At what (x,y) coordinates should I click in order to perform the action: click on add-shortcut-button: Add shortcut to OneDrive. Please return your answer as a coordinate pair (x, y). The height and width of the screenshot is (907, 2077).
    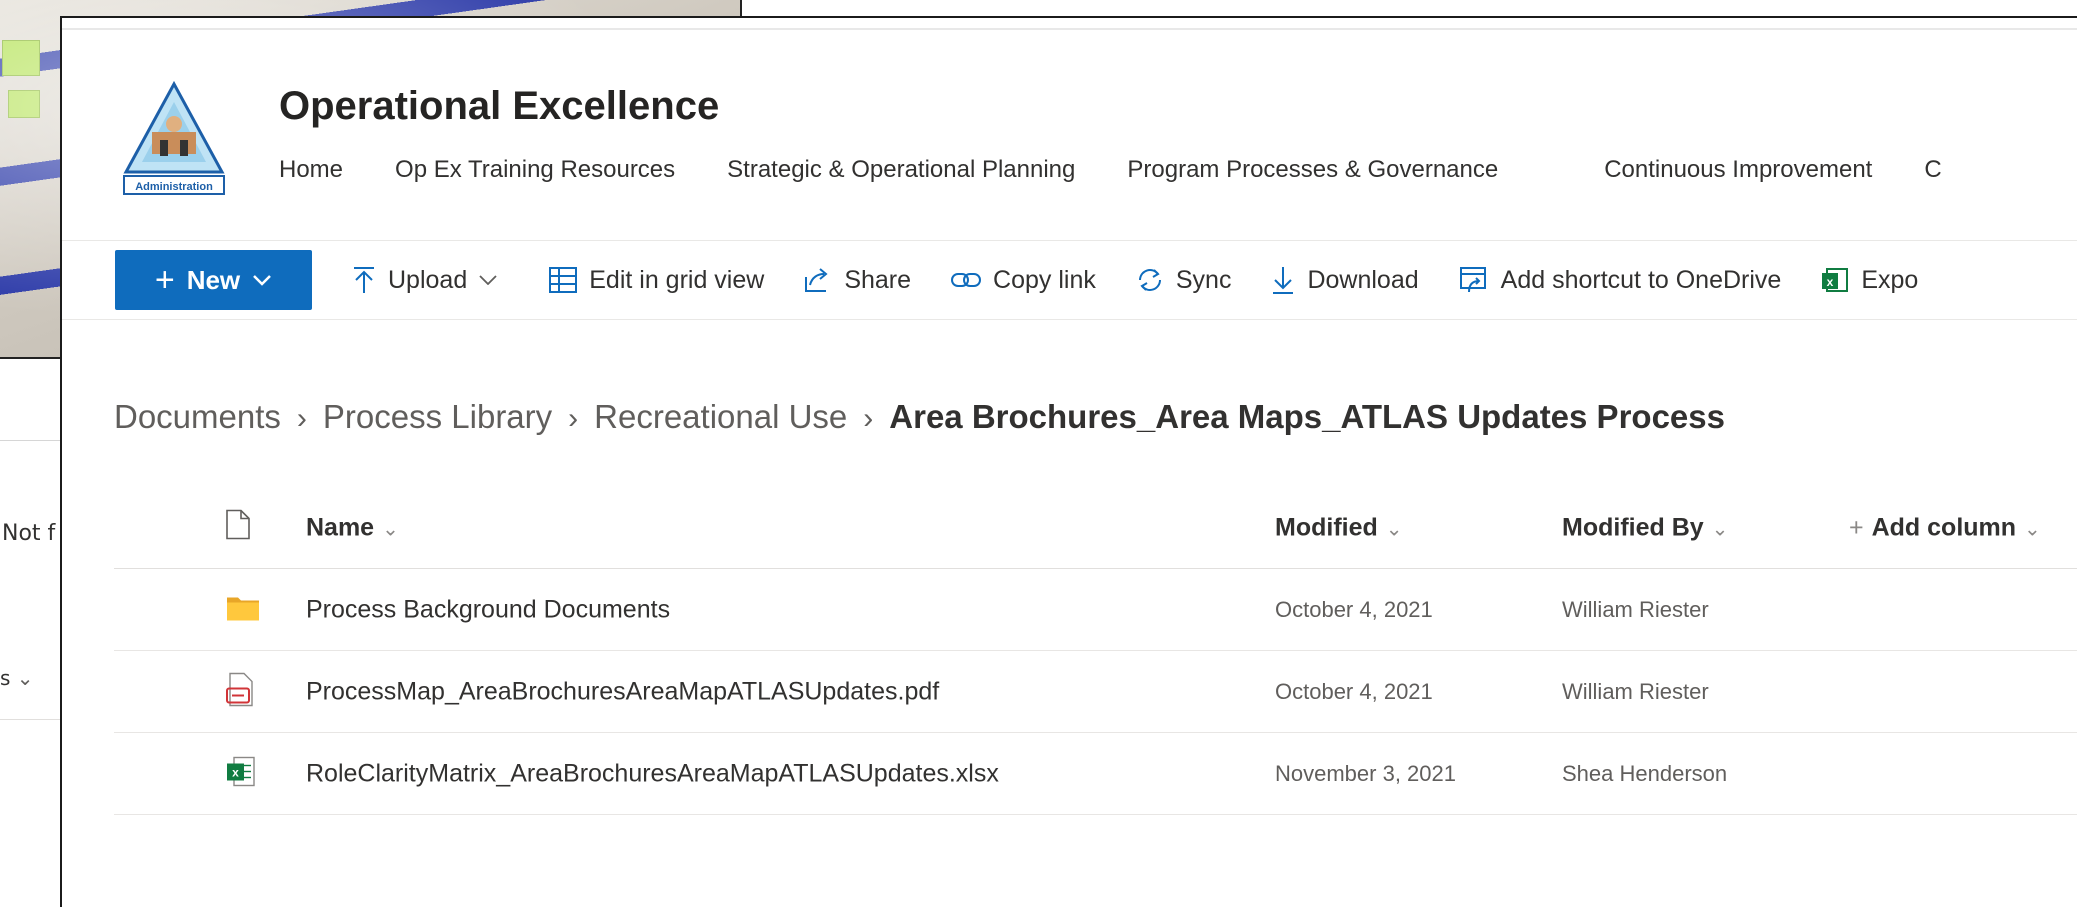
    Looking at the image, I should click on (1620, 280).